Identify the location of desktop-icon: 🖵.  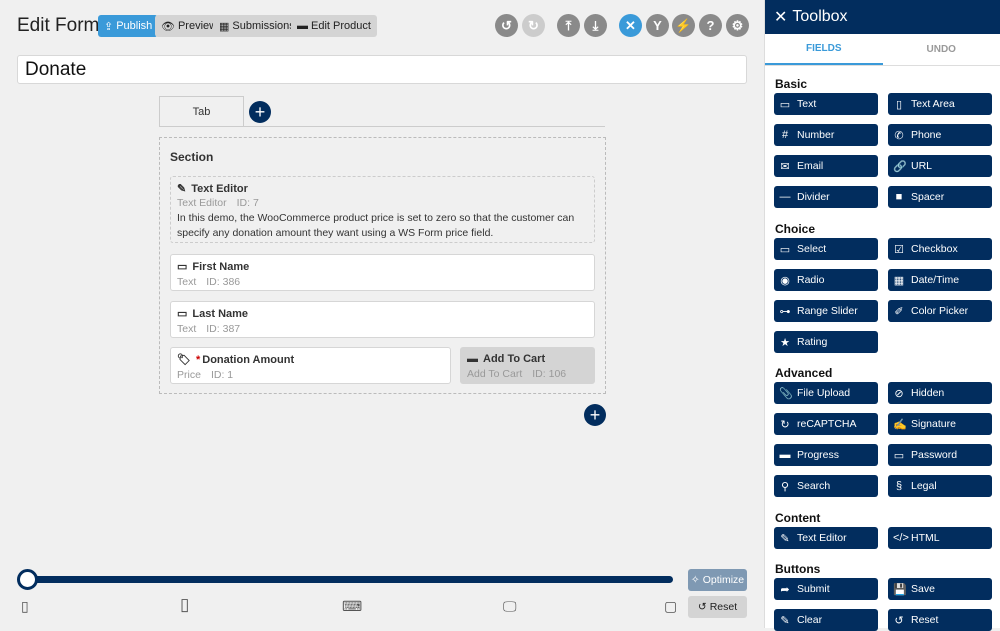
(510, 606).